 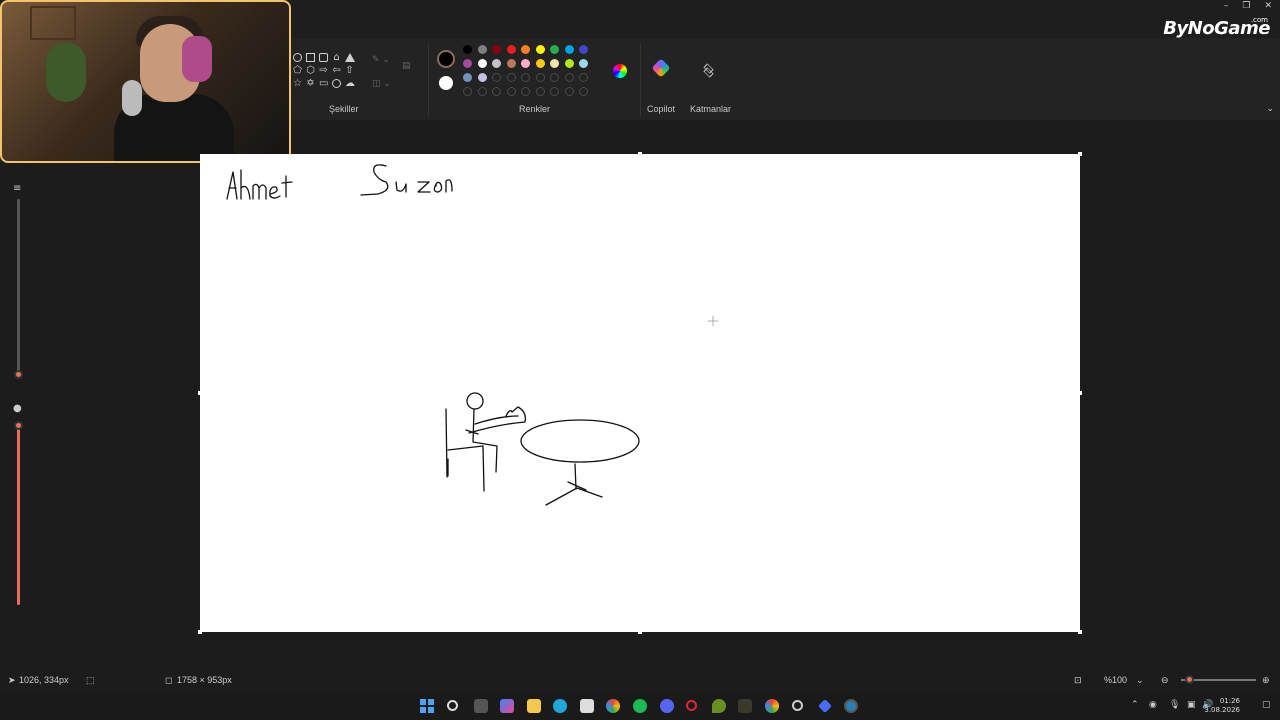 I want to click on task-view-icon, so click(x=481, y=706).